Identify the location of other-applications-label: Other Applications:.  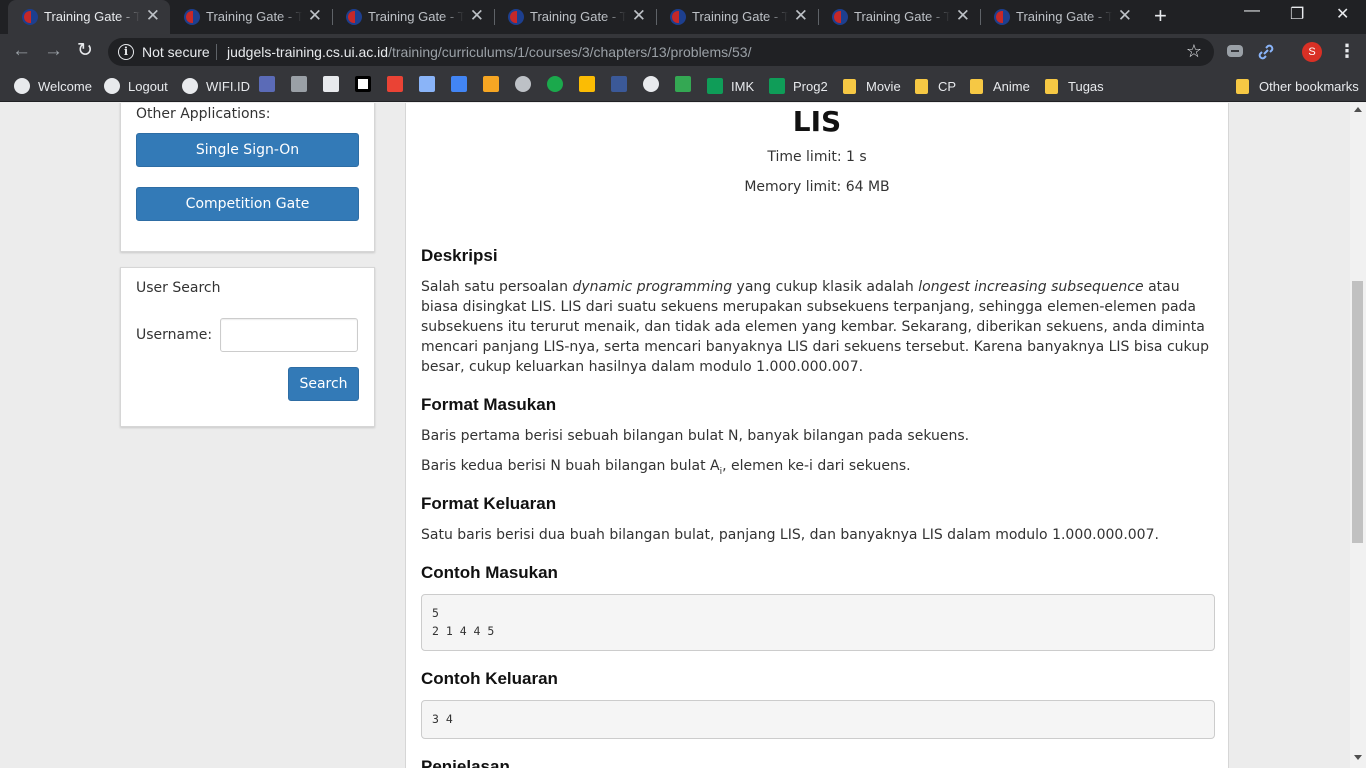
(203, 114).